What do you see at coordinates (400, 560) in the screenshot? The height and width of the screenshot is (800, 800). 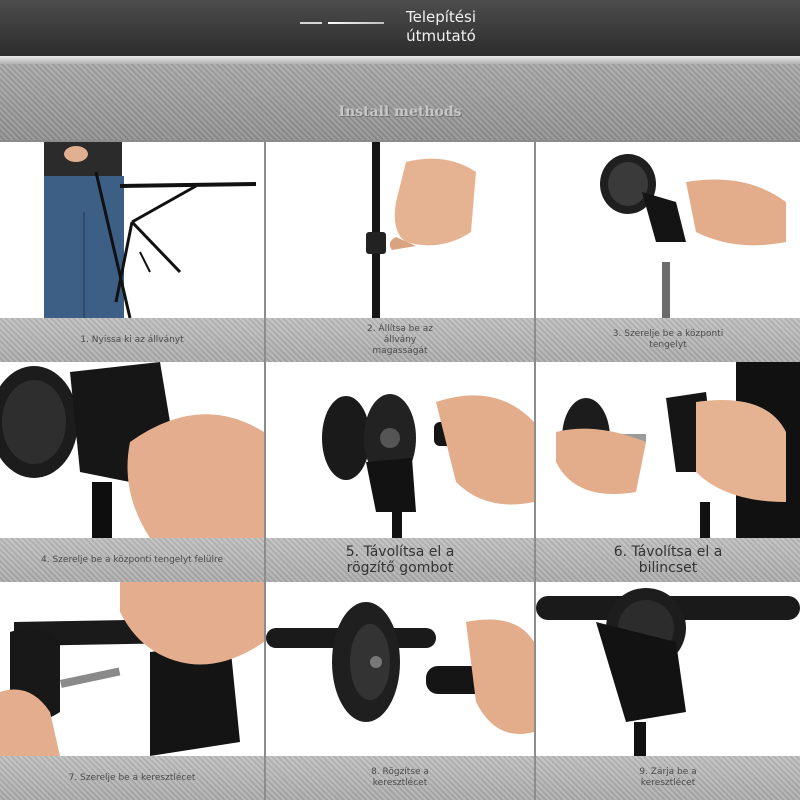 I see `step-5-caption: 5. Távolítsa el a rögzítő gombot` at bounding box center [400, 560].